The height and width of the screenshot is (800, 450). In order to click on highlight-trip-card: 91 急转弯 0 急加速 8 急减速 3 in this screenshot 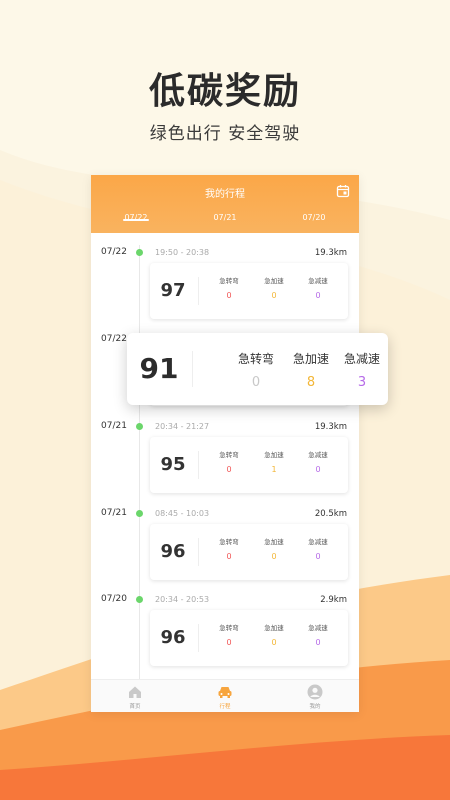, I will do `click(257, 369)`.